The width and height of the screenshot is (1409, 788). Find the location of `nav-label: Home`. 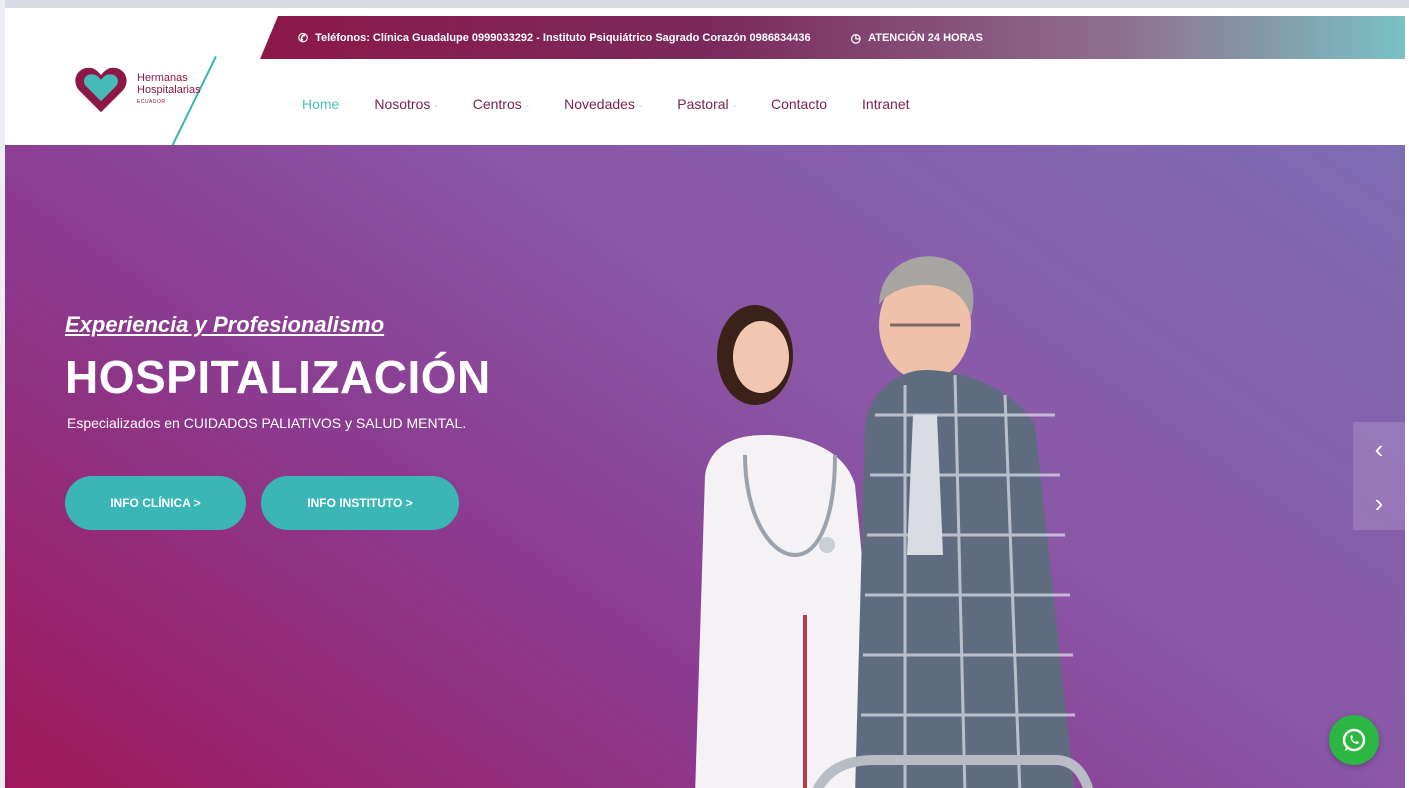

nav-label: Home is located at coordinates (321, 104).